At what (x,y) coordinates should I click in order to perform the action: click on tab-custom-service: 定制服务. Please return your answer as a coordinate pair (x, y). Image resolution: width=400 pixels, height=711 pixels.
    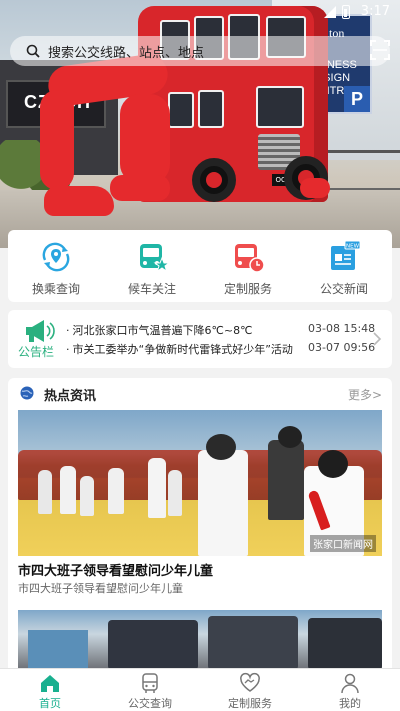
    Looking at the image, I should click on (250, 690).